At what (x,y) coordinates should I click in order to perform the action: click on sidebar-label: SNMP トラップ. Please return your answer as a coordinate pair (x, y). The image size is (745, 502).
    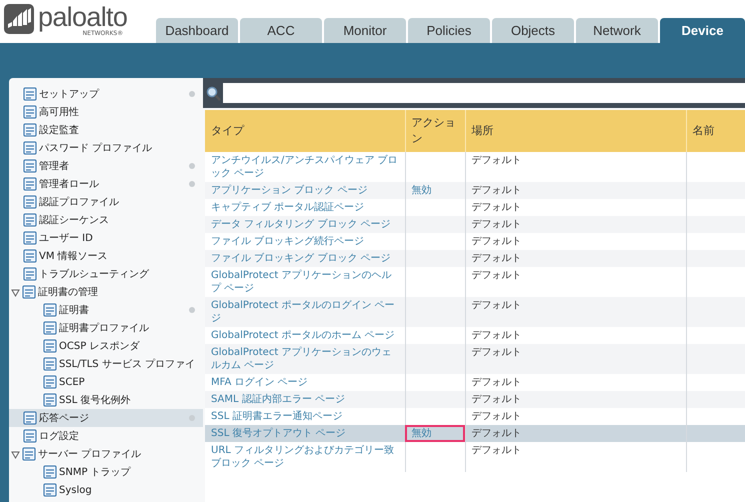
    Looking at the image, I should click on (95, 473).